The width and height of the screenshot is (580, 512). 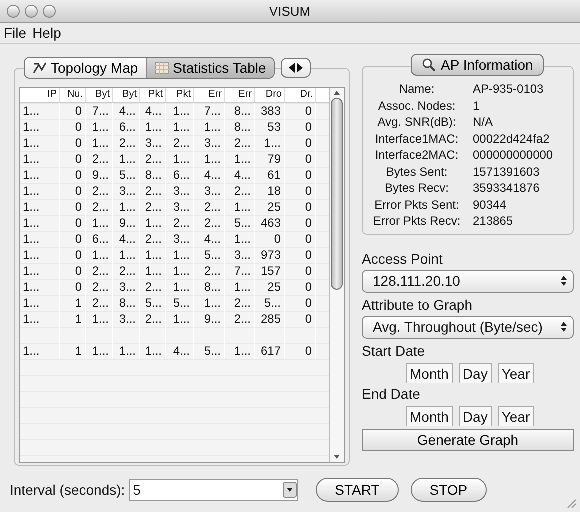 I want to click on column-header: IP, so click(x=40, y=95).